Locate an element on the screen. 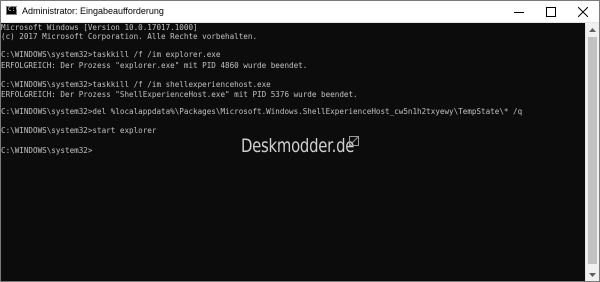  cmd-icon-prompt: C:\ is located at coordinates (13, 9).